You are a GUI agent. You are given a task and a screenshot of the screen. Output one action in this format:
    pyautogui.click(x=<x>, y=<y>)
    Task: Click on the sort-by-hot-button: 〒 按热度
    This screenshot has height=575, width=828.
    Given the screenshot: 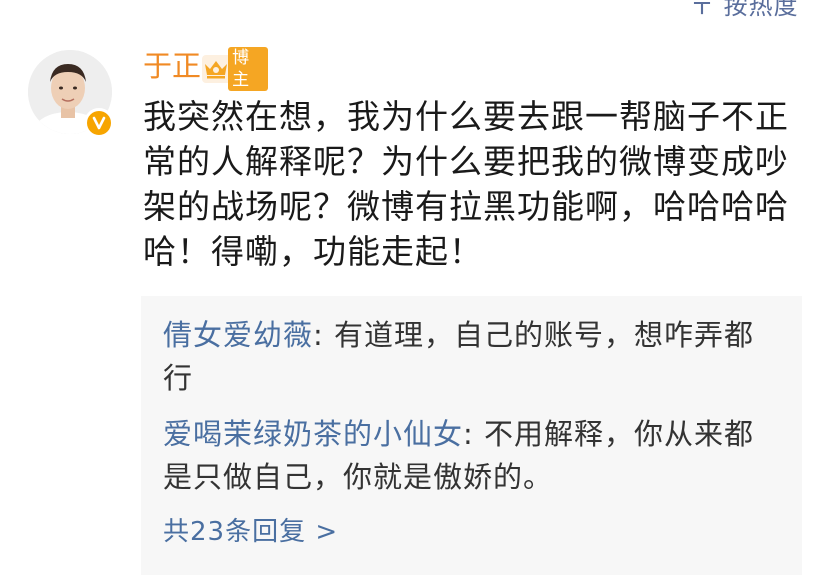 What is the action you would take?
    pyautogui.click(x=744, y=10)
    